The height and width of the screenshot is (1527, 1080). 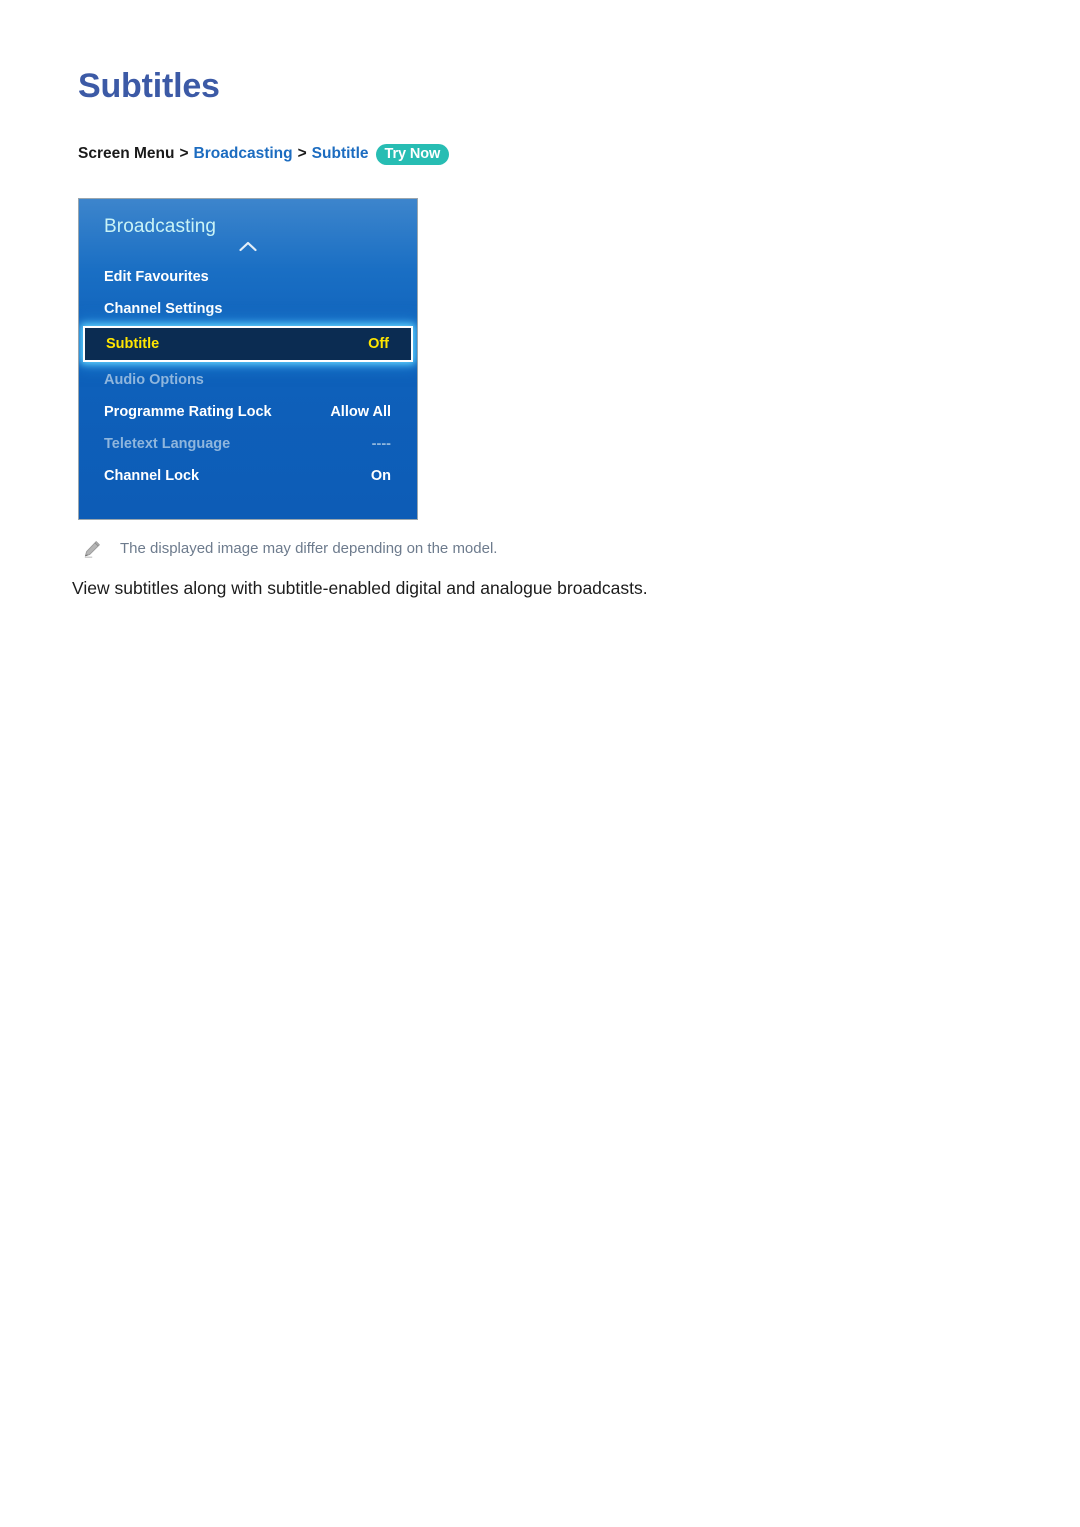 I want to click on tv-menu-selected-row-wrapper: Subtitle Off, so click(x=248, y=344).